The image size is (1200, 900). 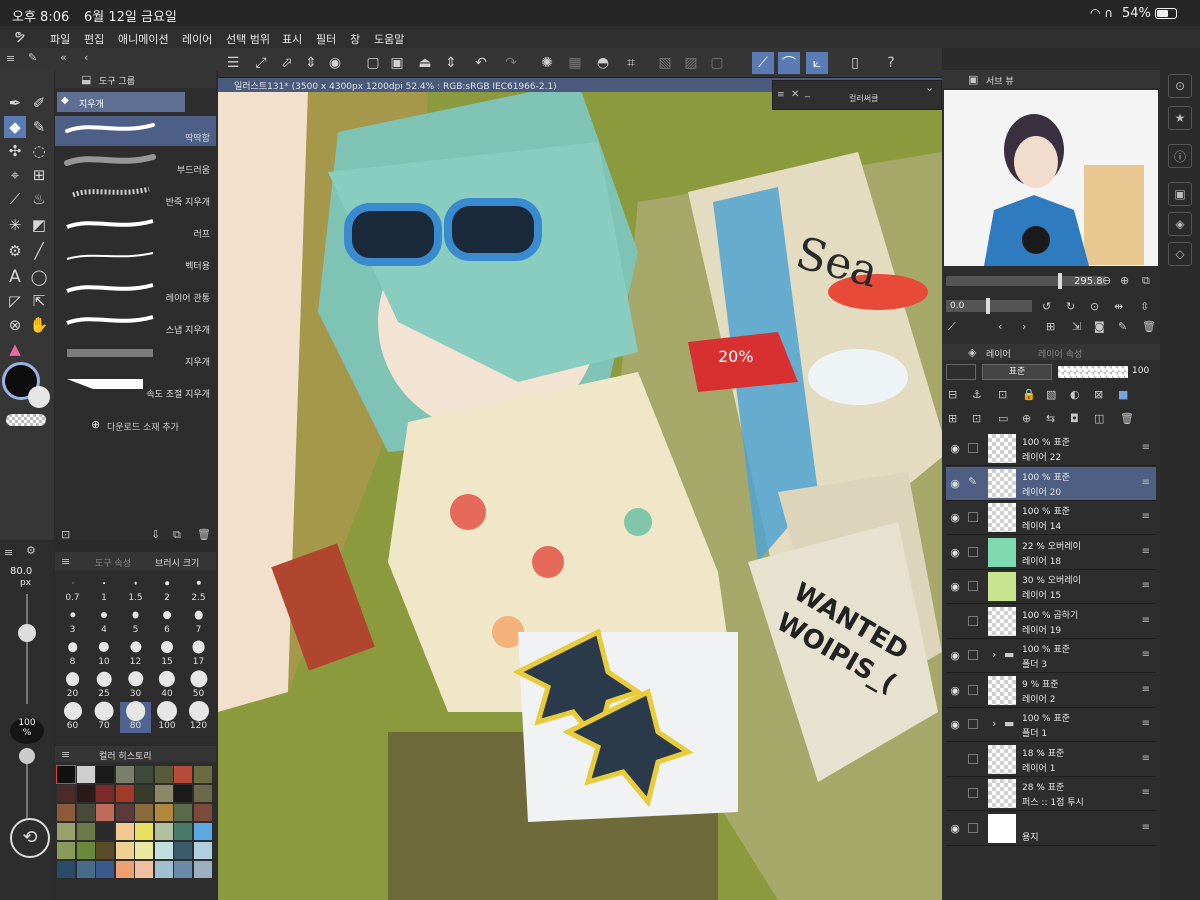 I want to click on select-clear-icon: ▧, so click(x=665, y=63).